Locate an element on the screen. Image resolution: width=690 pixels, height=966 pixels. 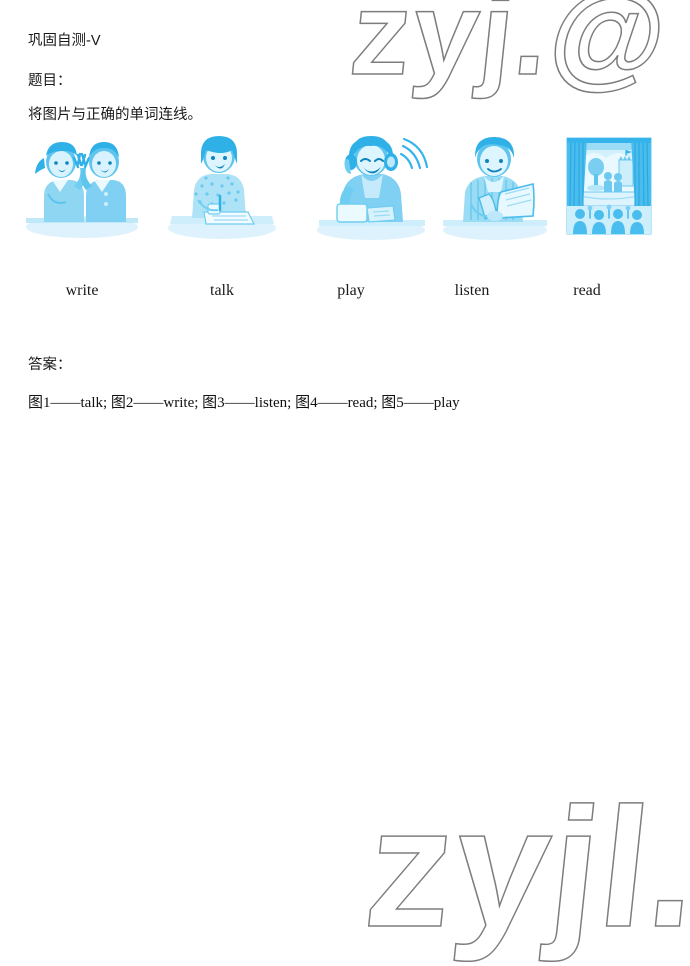
instruction-text: 将图片与正确的单词连线。 is located at coordinates (115, 115).